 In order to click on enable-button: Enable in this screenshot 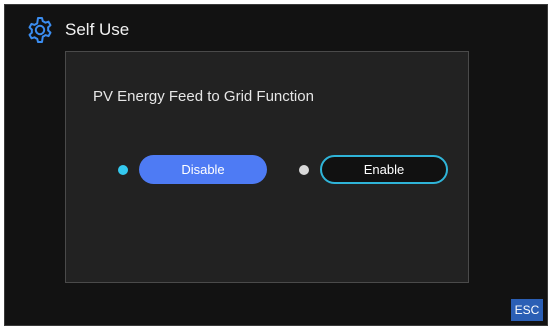, I will do `click(384, 169)`.